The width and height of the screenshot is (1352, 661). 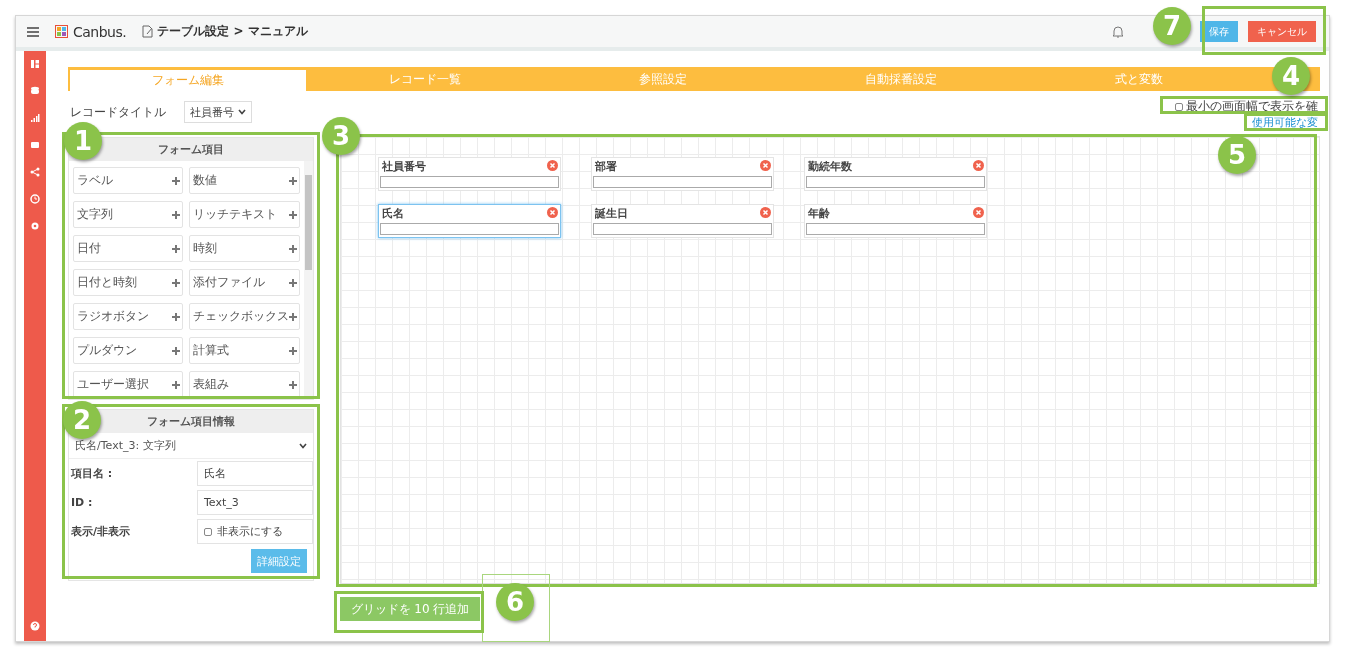 I want to click on field-label: 年齢, so click(x=818, y=214).